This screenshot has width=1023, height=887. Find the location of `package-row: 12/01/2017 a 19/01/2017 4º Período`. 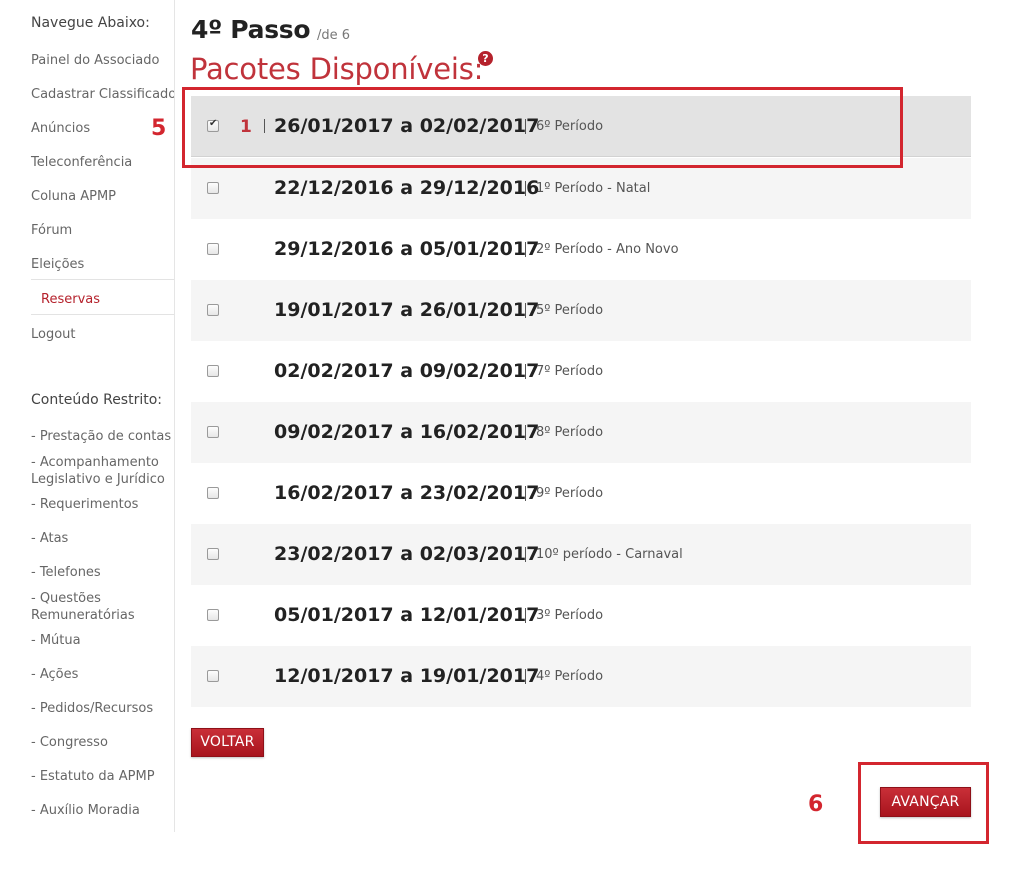

package-row: 12/01/2017 a 19/01/2017 4º Período is located at coordinates (581, 676).